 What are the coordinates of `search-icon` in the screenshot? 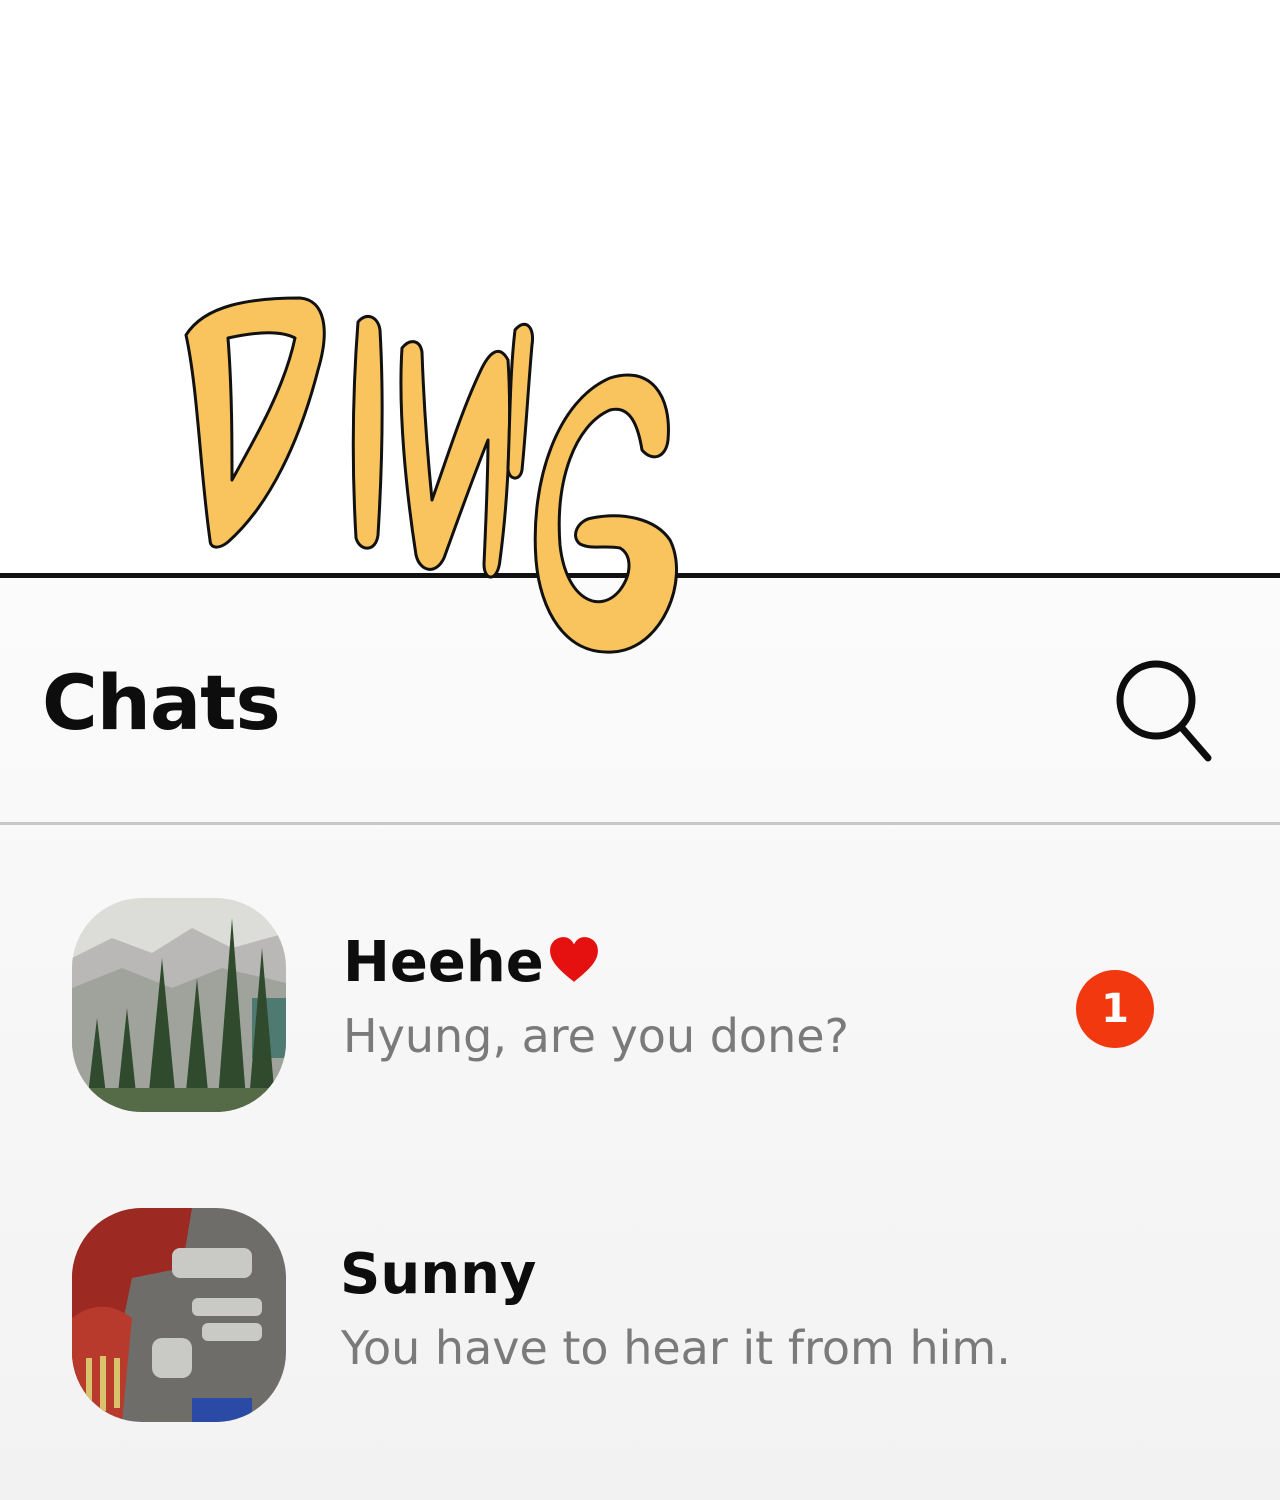 It's located at (1164, 711).